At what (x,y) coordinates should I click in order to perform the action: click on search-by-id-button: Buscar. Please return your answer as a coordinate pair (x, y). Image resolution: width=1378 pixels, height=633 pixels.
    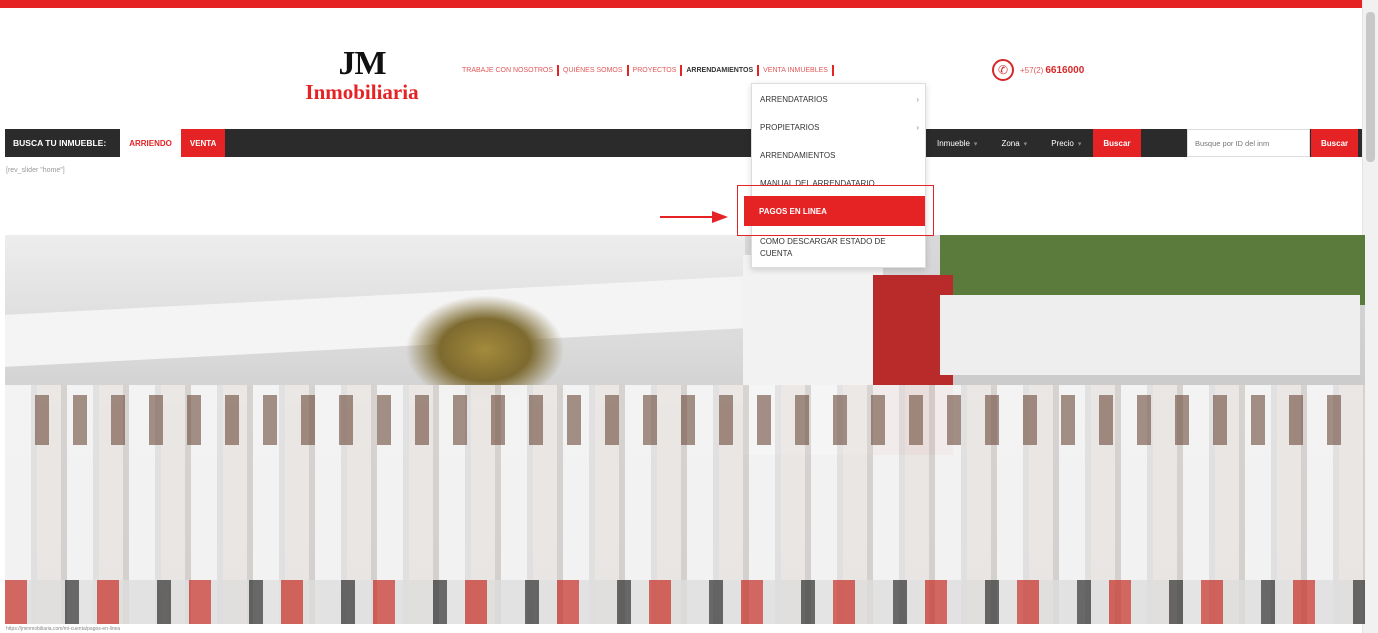
    Looking at the image, I should click on (1335, 143).